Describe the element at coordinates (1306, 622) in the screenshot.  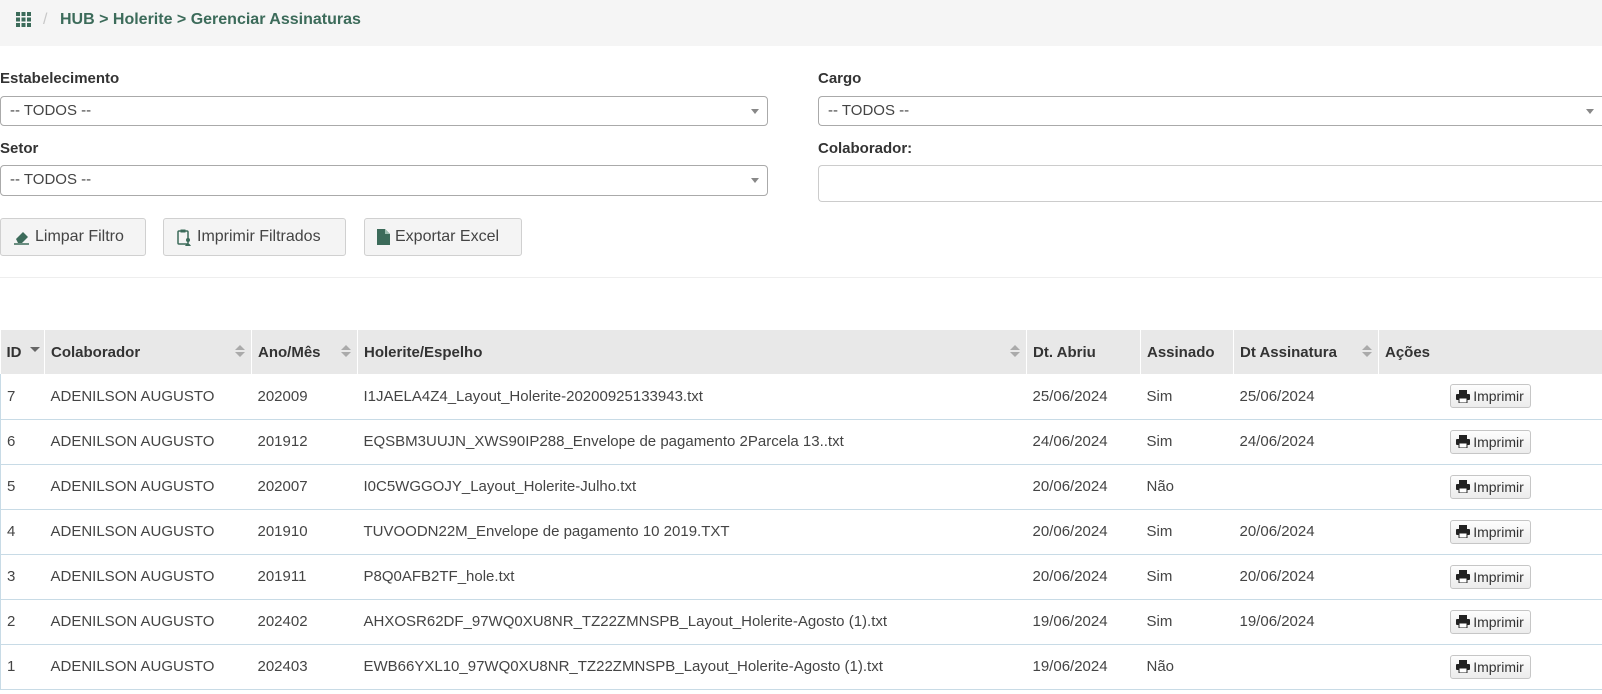
I see `cell-dt-assinatura: 19/06/2024` at that location.